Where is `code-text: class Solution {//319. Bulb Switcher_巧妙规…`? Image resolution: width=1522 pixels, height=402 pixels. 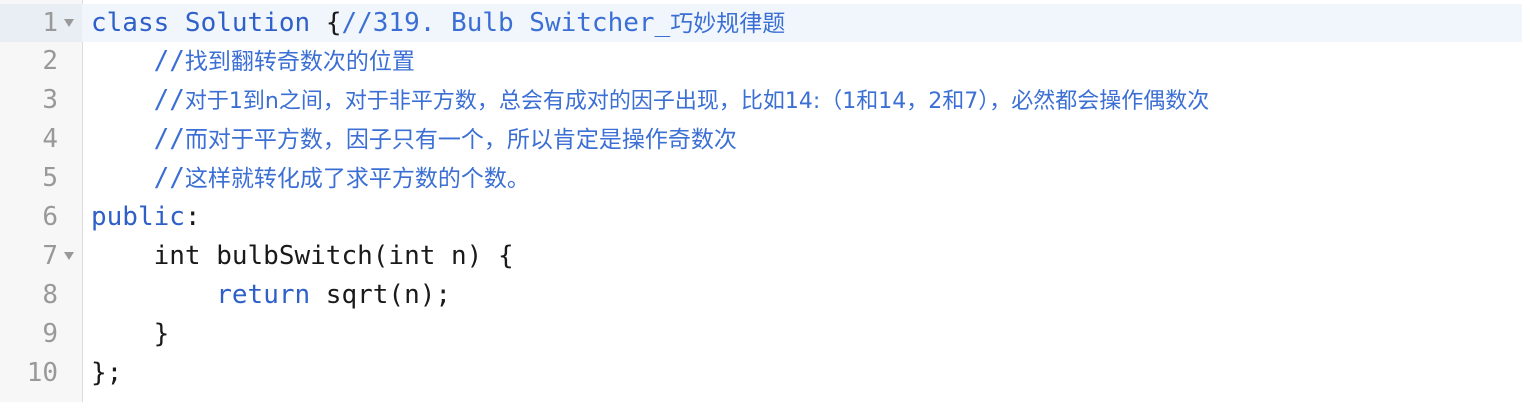 code-text: class Solution {//319. Bulb Switcher_巧妙规… is located at coordinates (438, 23).